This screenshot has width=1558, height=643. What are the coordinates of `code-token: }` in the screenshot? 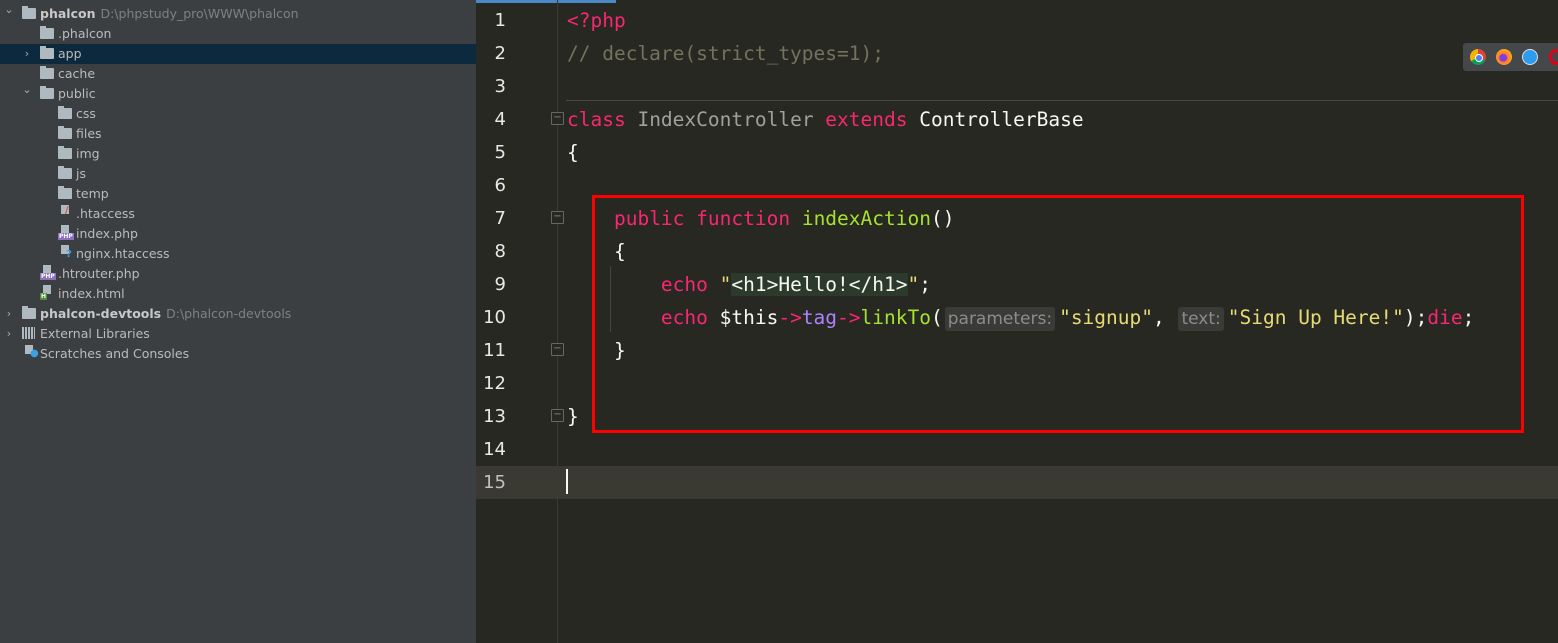 It's located at (573, 416).